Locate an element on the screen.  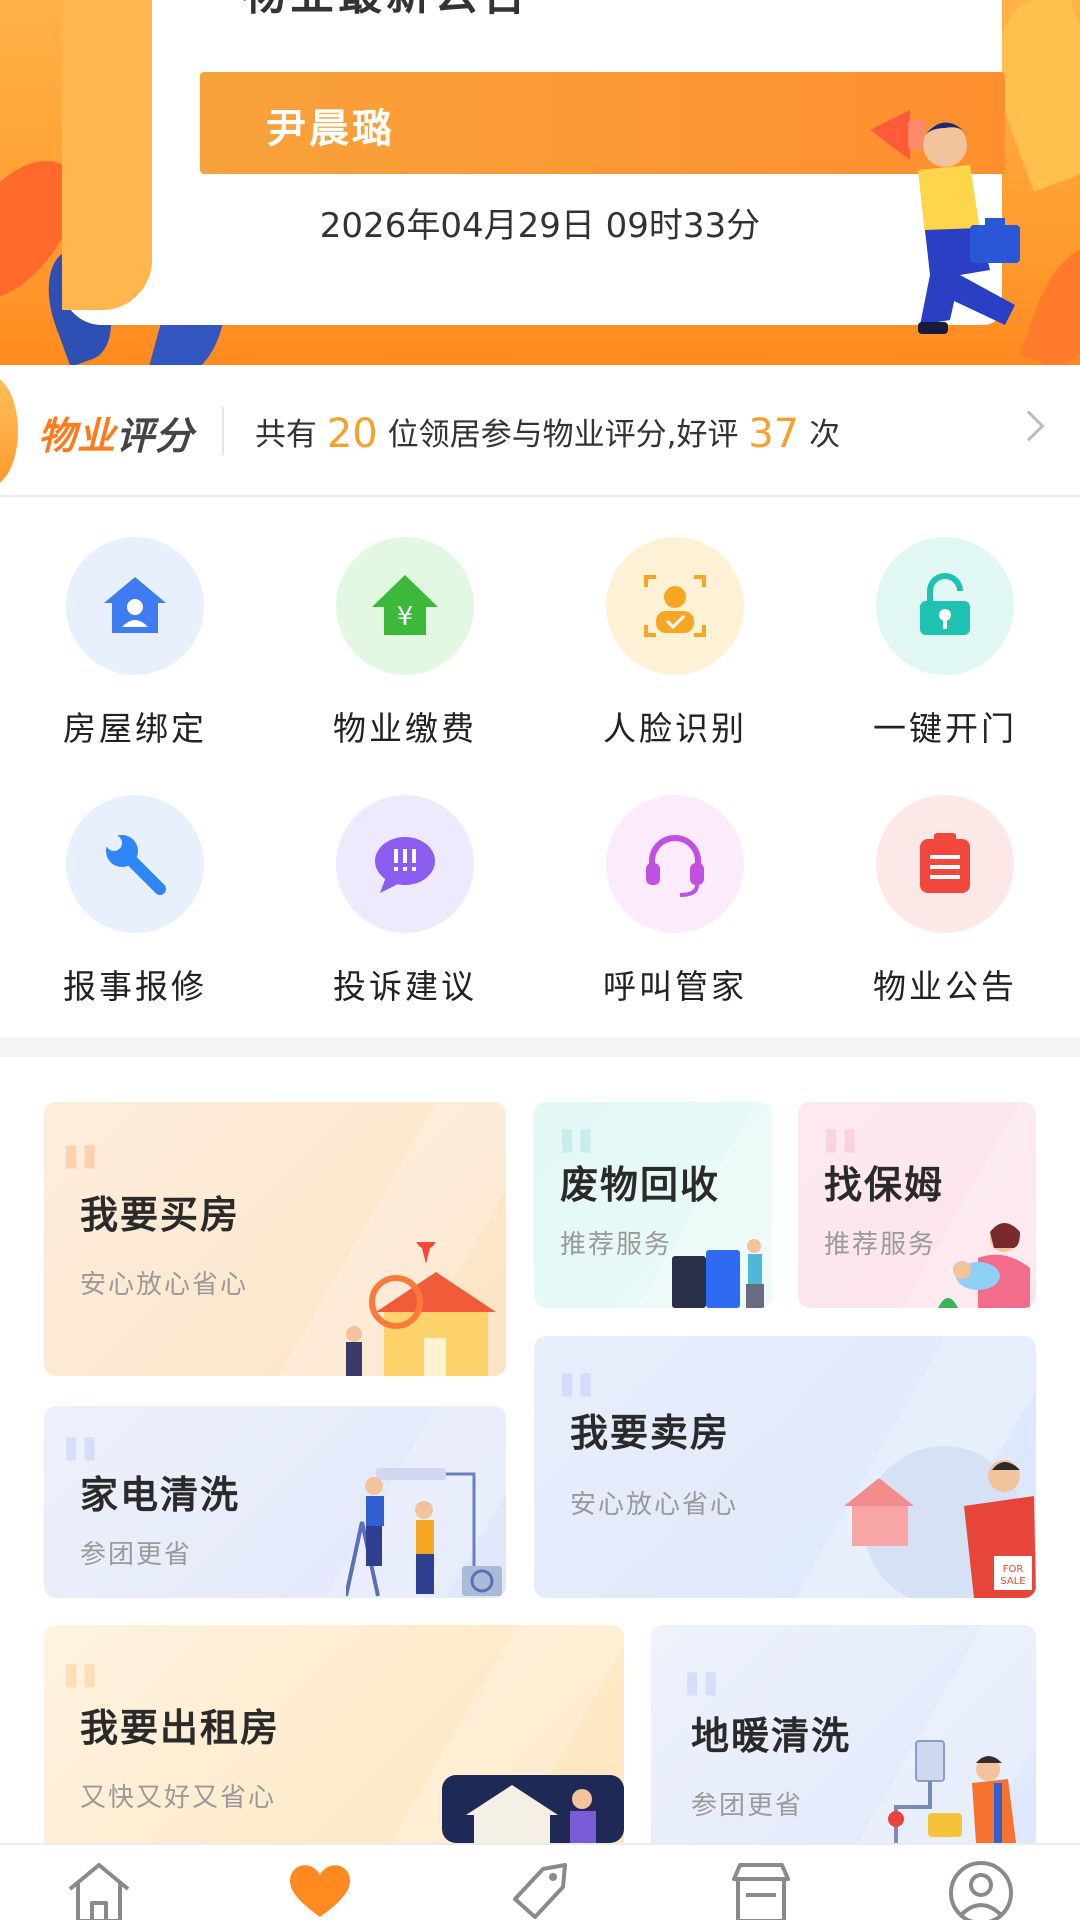
unlock-icon is located at coordinates (945, 604).